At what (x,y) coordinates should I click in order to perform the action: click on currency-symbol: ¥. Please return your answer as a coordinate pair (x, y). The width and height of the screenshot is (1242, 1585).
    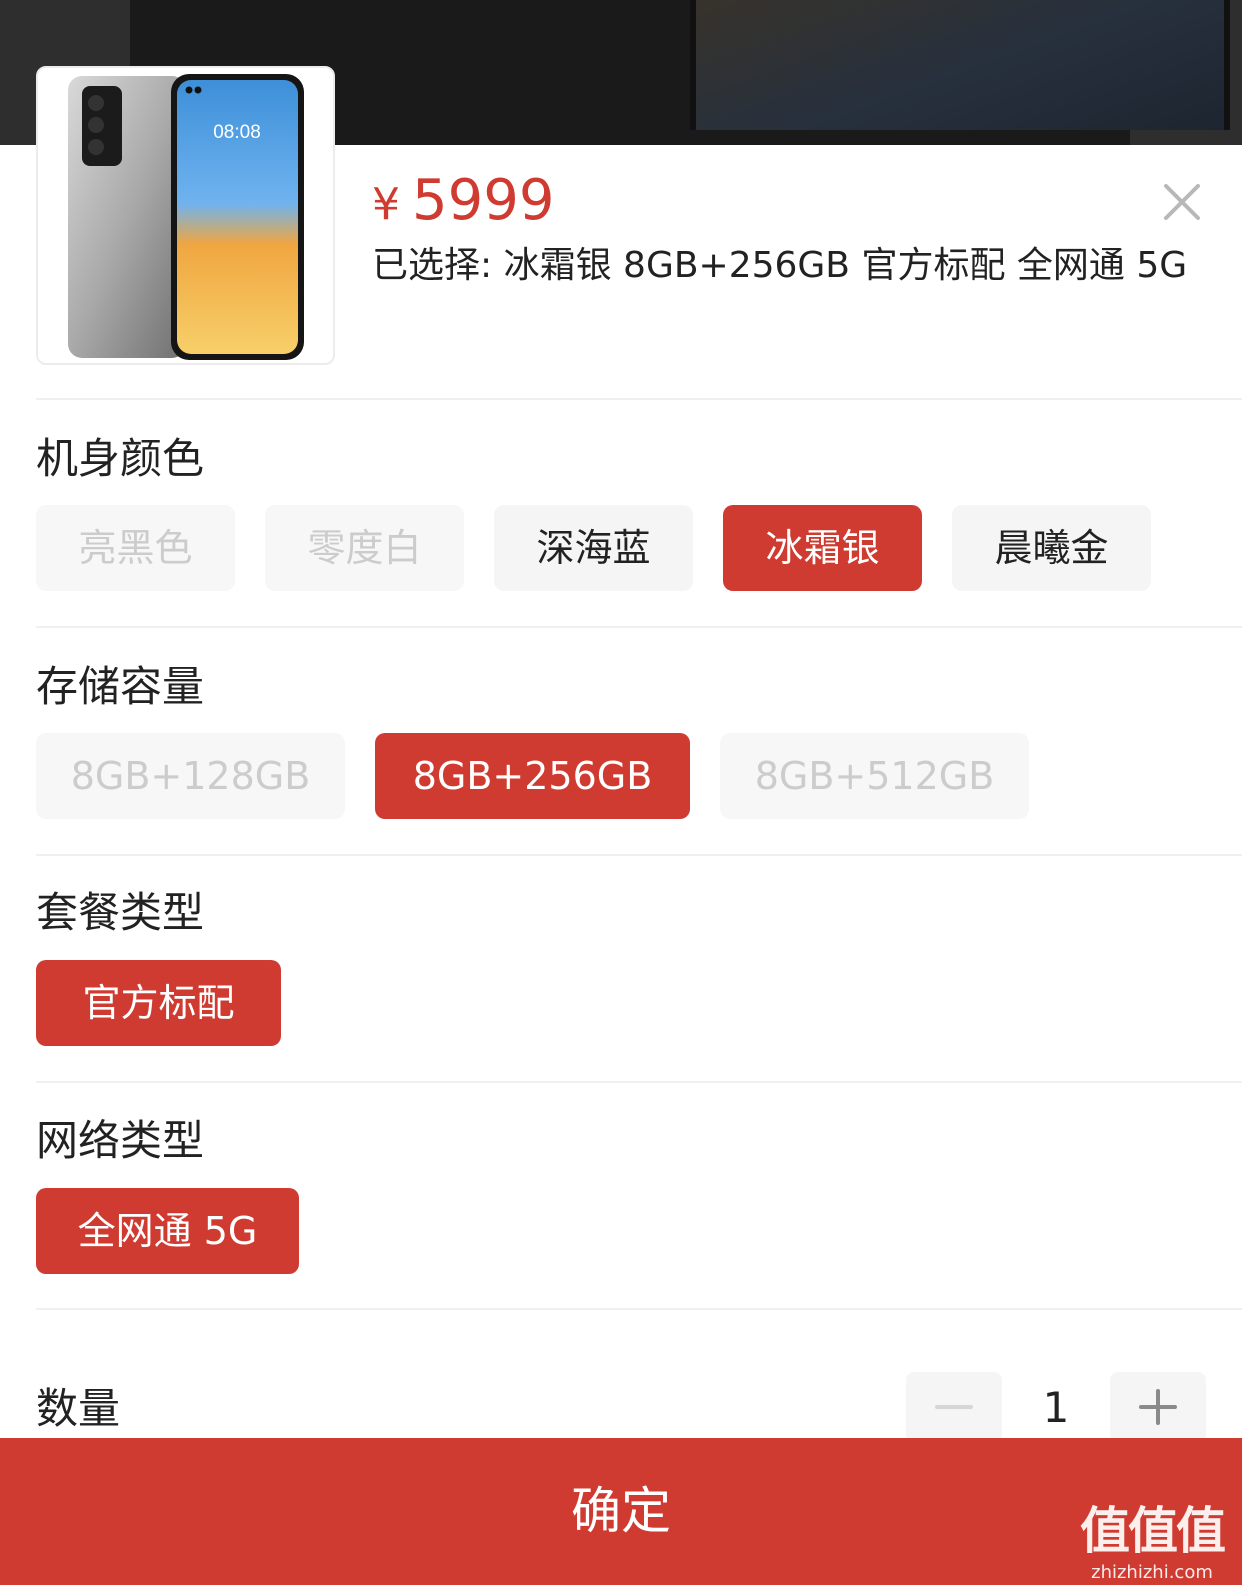
    Looking at the image, I should click on (386, 204).